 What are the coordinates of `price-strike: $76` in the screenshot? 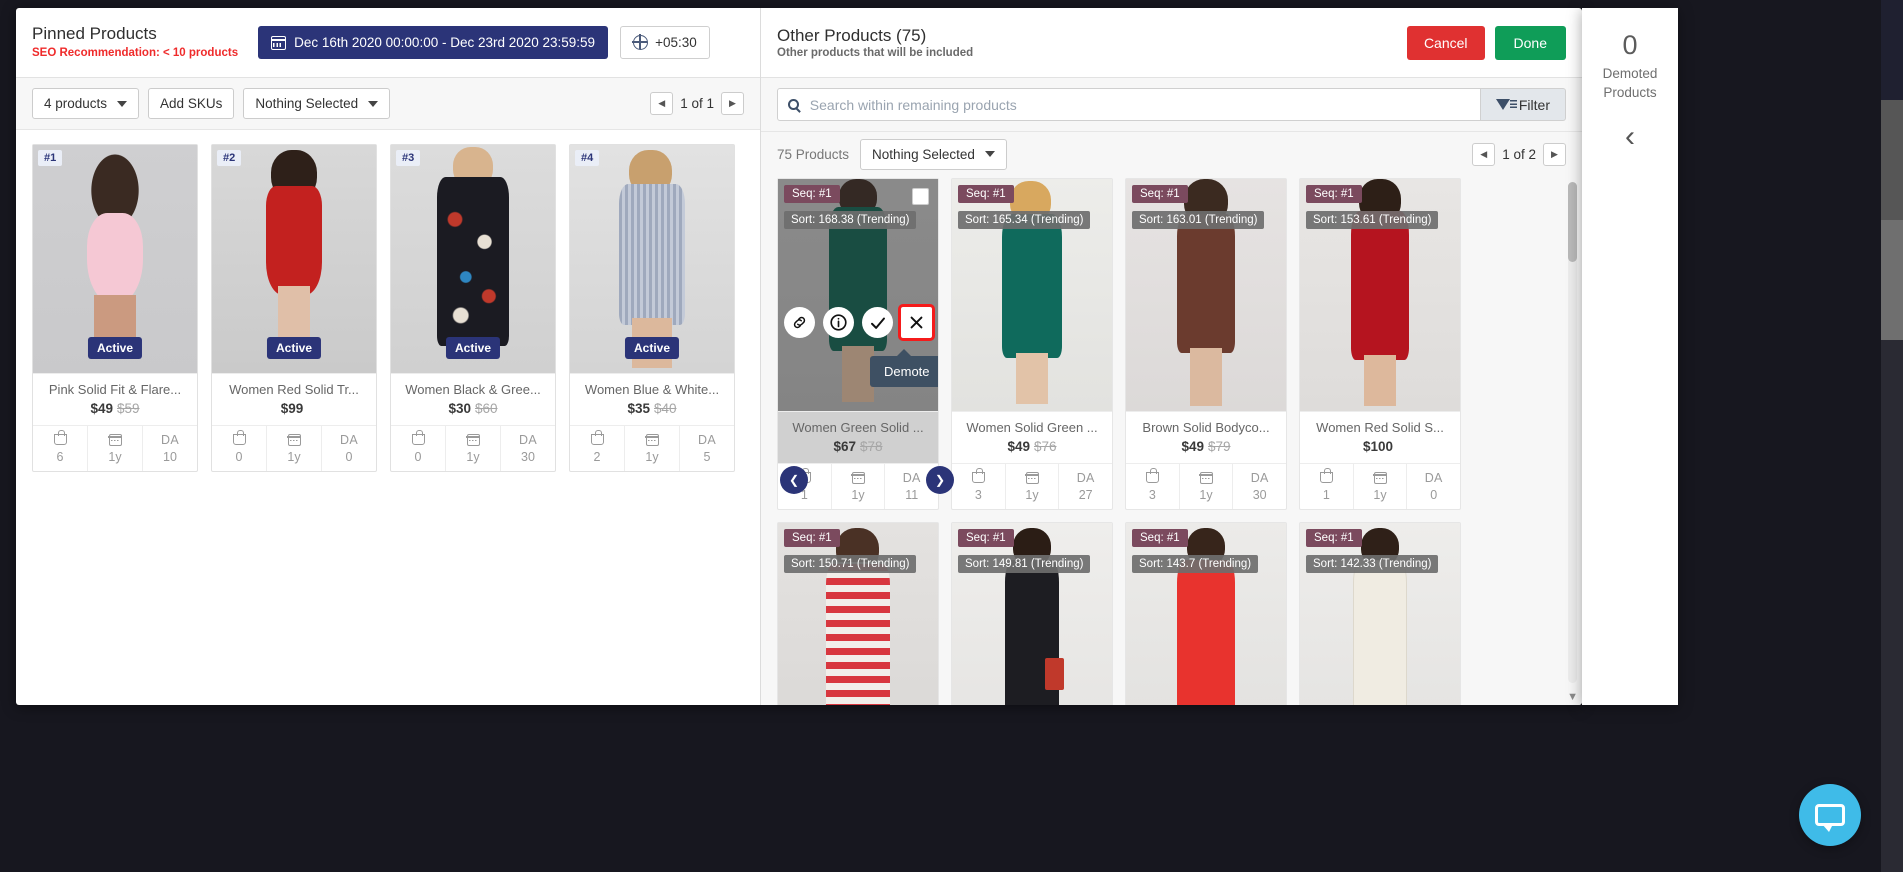 It's located at (1045, 446).